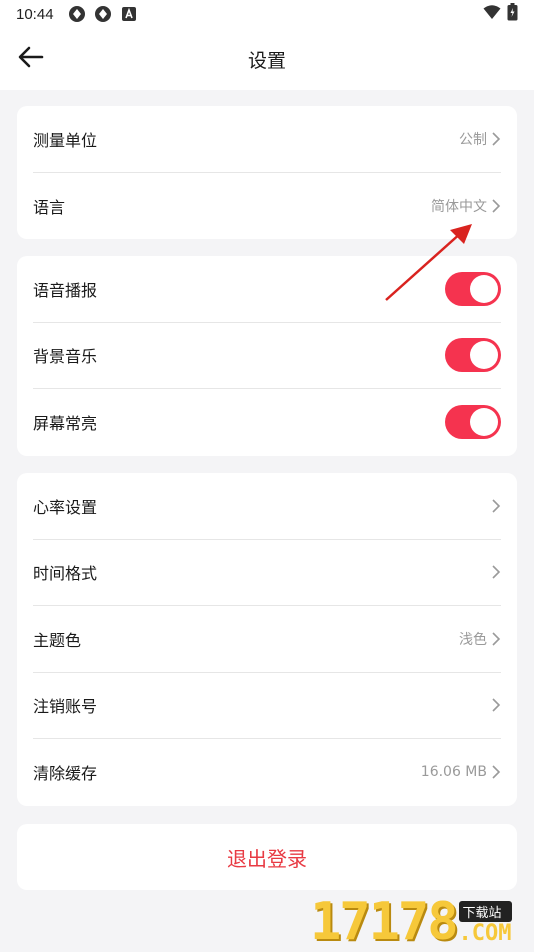  I want to click on row-label: 测量单位, so click(65, 140).